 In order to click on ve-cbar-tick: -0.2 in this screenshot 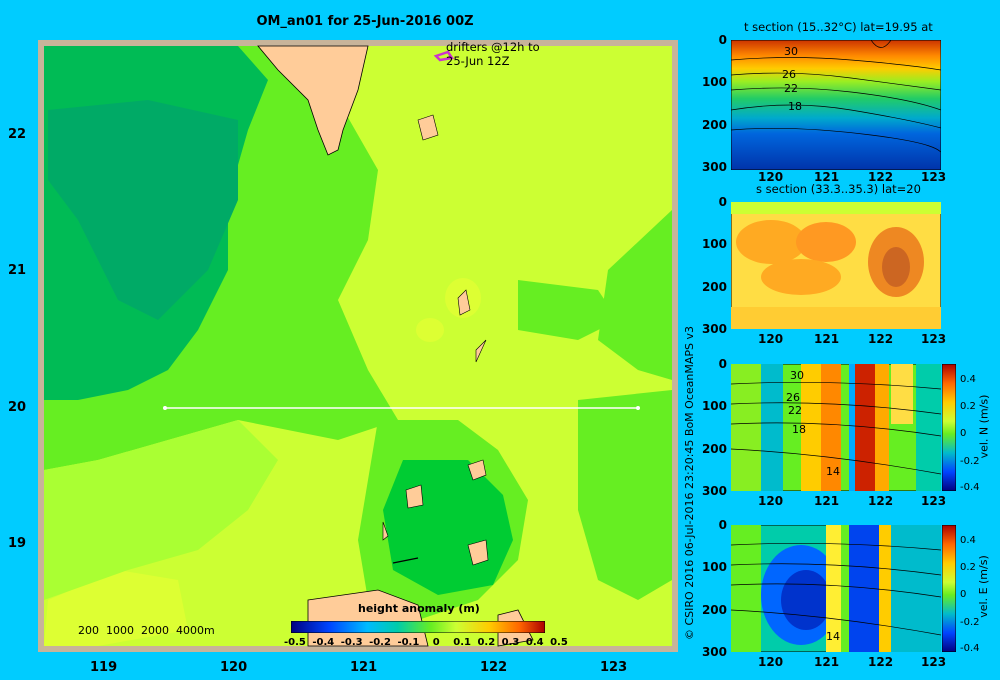, I will do `click(970, 622)`.